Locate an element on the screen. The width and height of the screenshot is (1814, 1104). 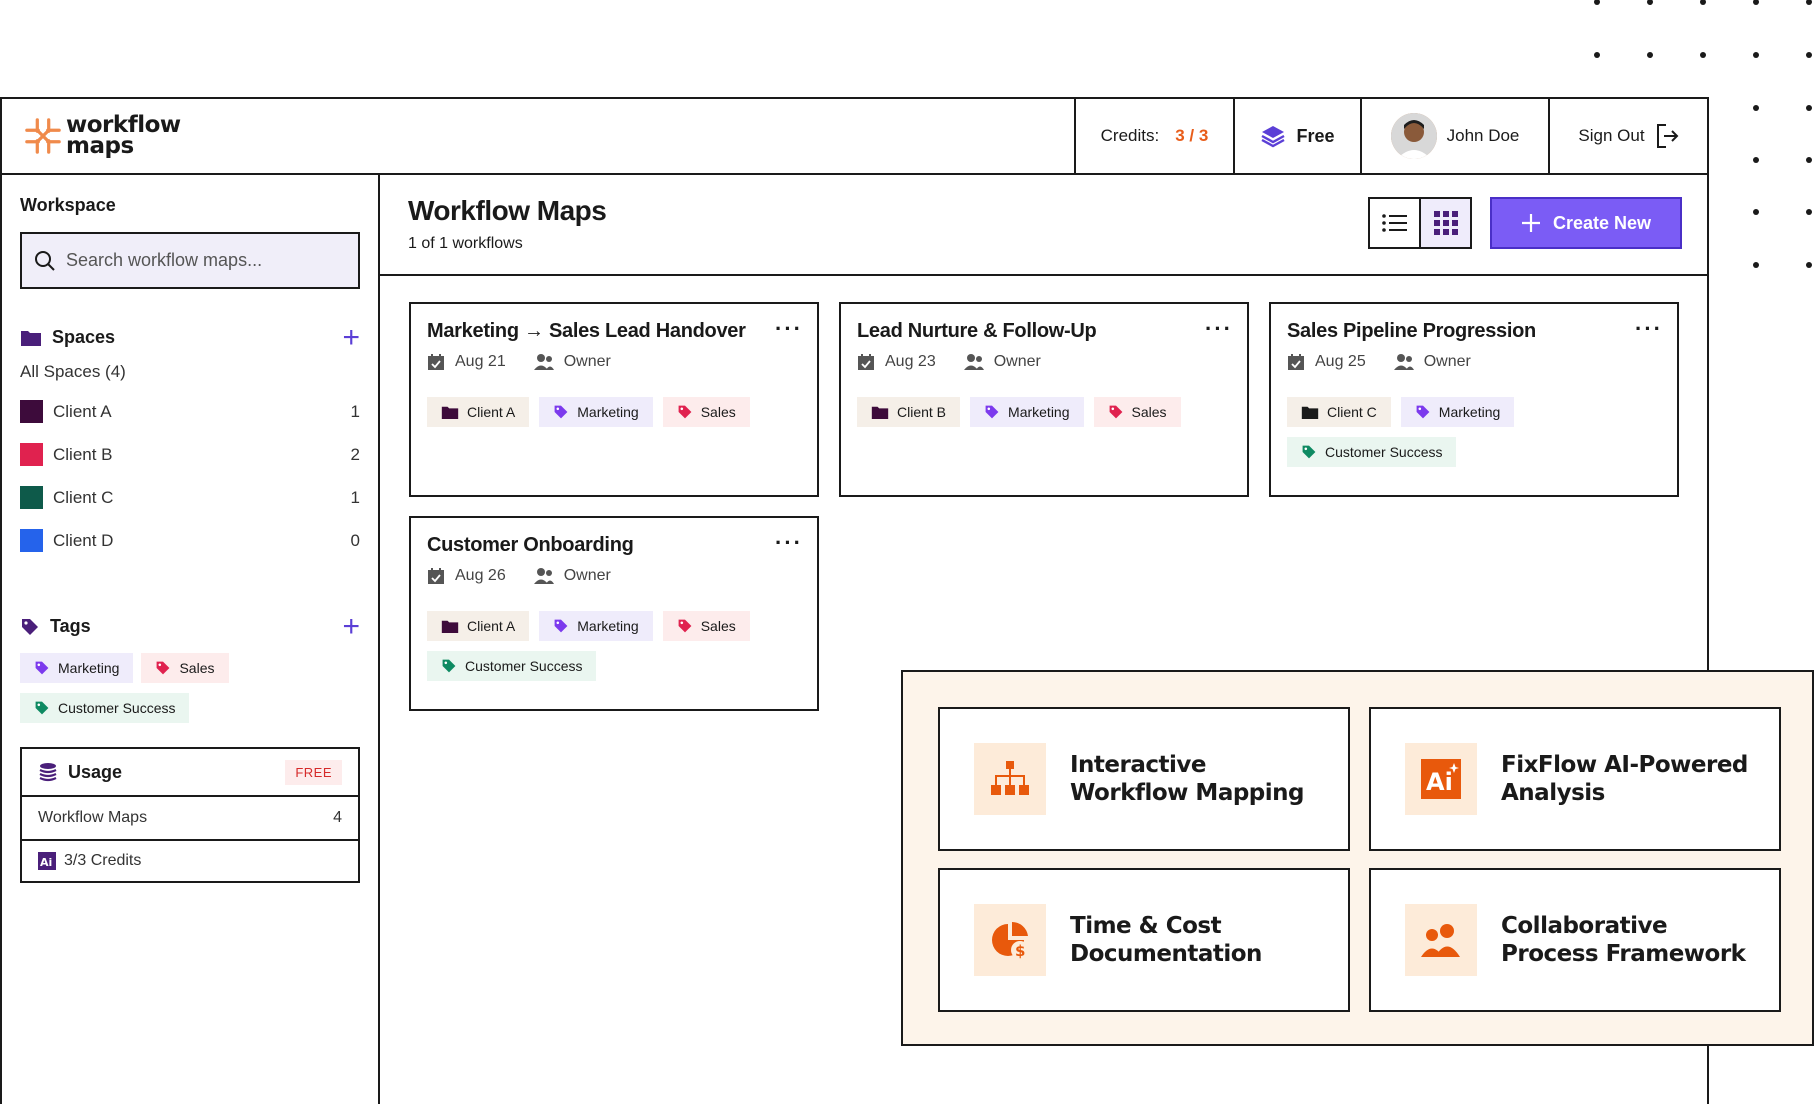
brand-logo: workflow maps is located at coordinates (538, 136).